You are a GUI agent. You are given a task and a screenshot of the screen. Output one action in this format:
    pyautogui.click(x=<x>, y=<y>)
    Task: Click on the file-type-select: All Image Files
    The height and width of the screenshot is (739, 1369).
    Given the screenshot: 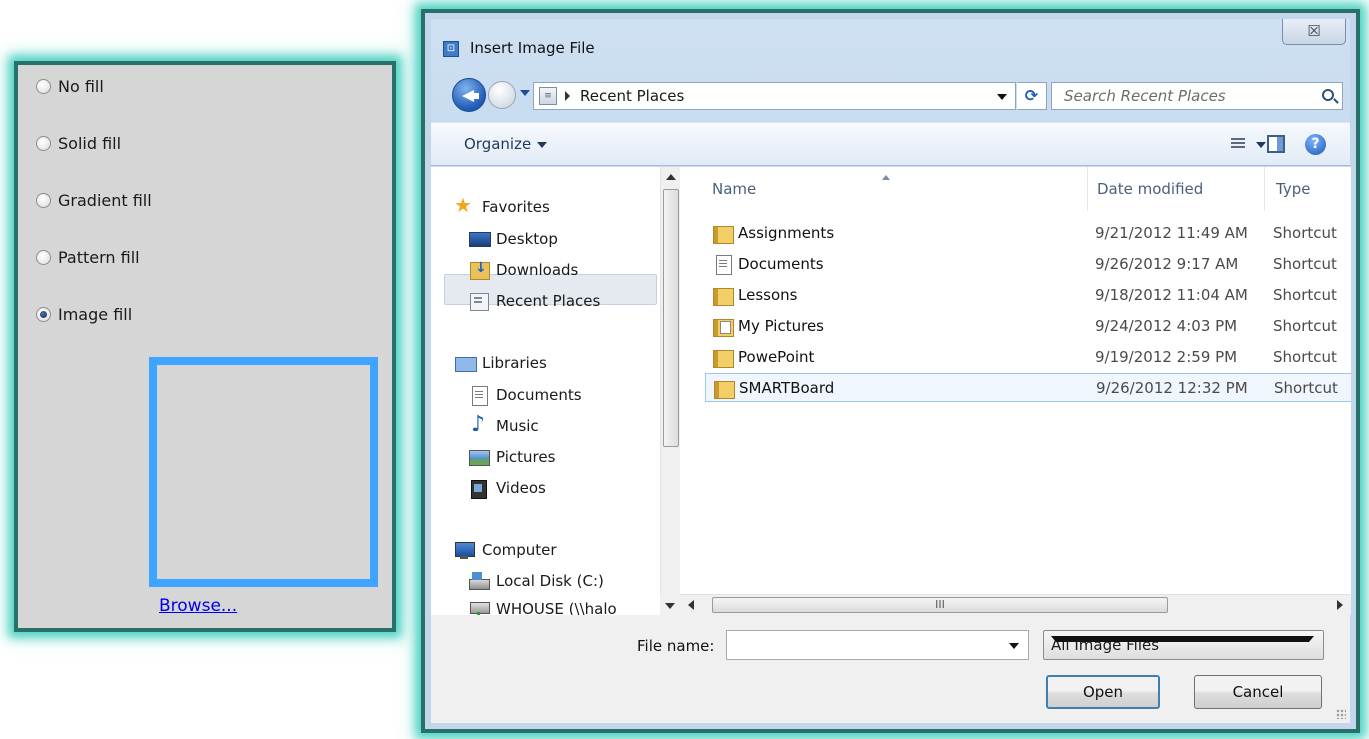 What is the action you would take?
    pyautogui.click(x=1183, y=645)
    